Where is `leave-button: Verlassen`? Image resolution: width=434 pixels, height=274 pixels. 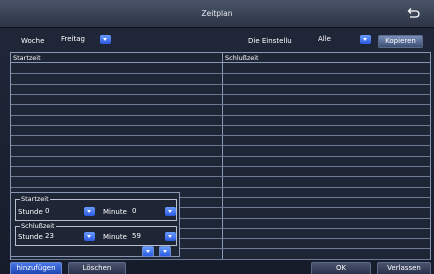
leave-button: Verlassen is located at coordinates (404, 268).